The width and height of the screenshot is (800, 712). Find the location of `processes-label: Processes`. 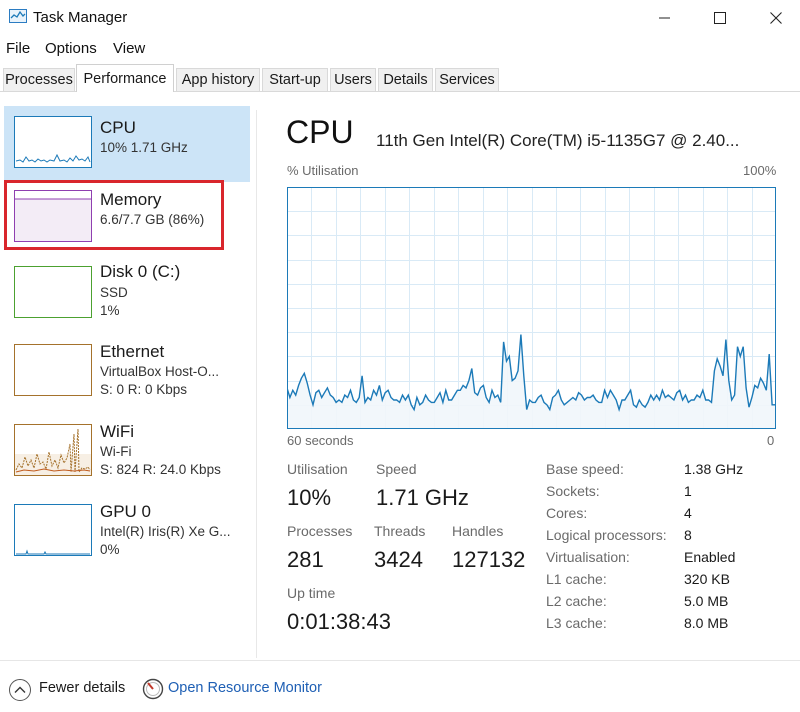

processes-label: Processes is located at coordinates (320, 531).